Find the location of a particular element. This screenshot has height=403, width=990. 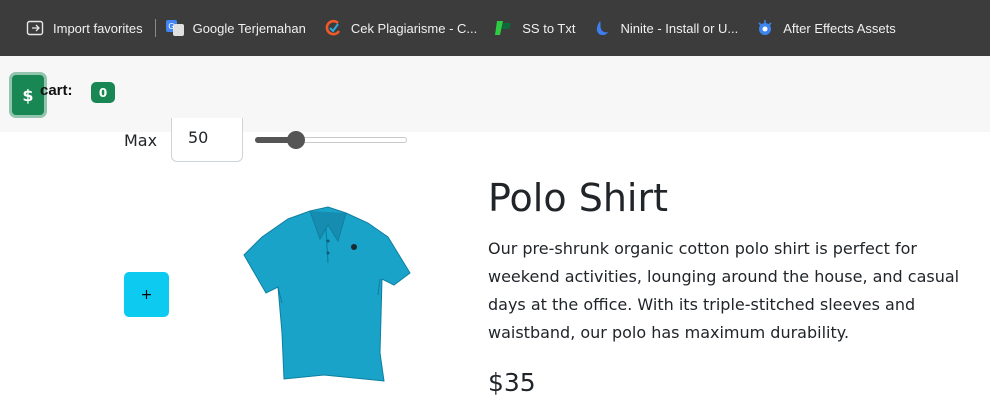

dollar-icon: $ is located at coordinates (28, 95).